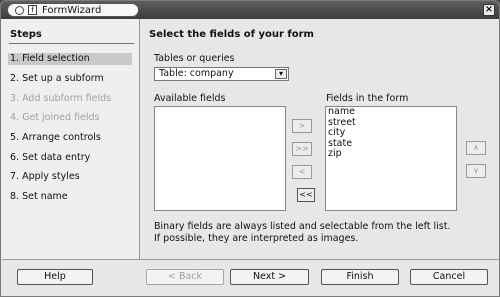 This screenshot has width=500, height=297. I want to click on list-item: state, so click(391, 144).